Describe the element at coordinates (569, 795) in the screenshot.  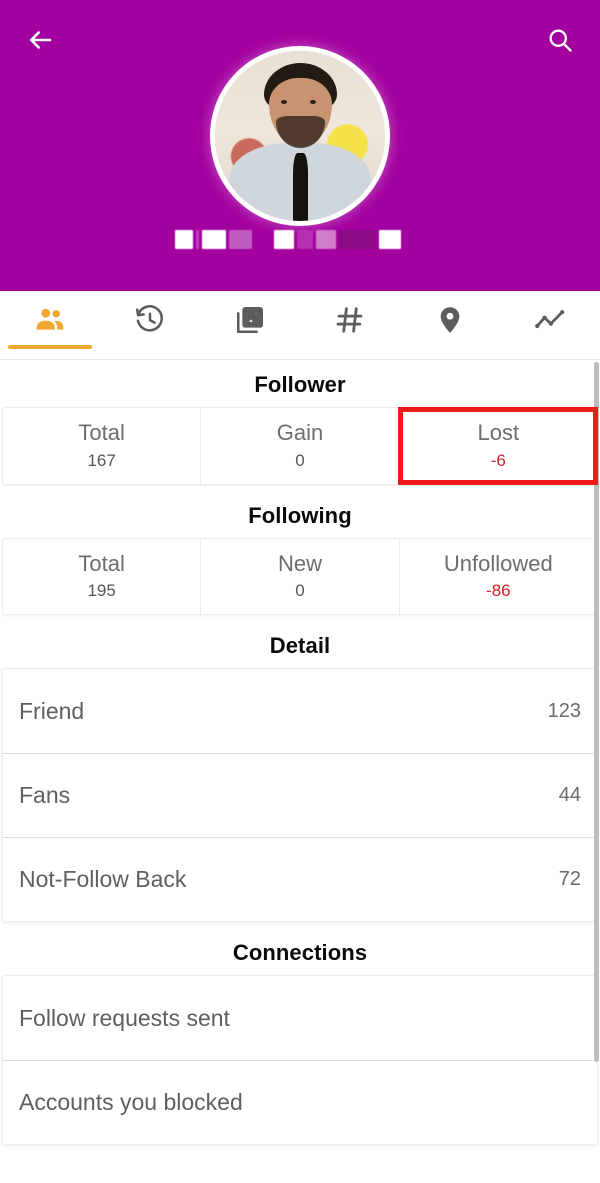
I see `list-item-value: 44` at that location.